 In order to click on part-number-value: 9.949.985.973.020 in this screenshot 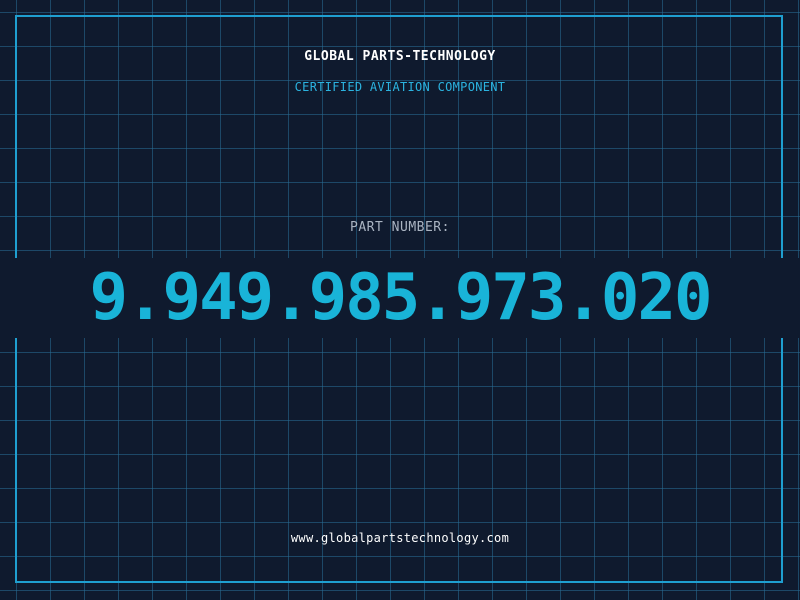, I will do `click(400, 298)`.